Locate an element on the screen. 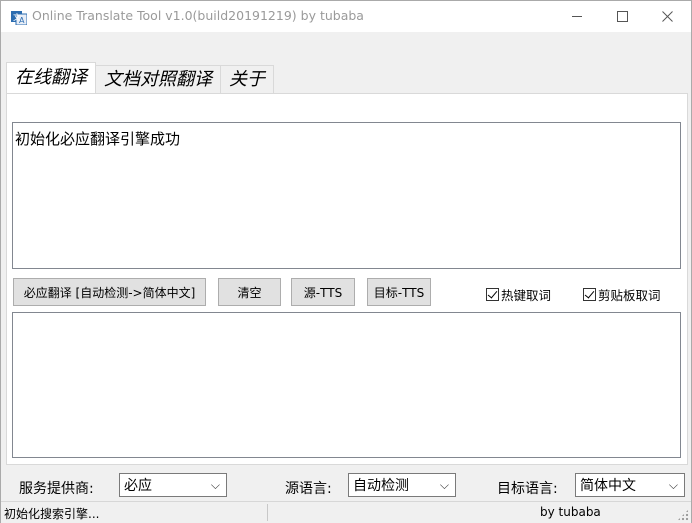  source-language-label: 源语言: is located at coordinates (308, 489).